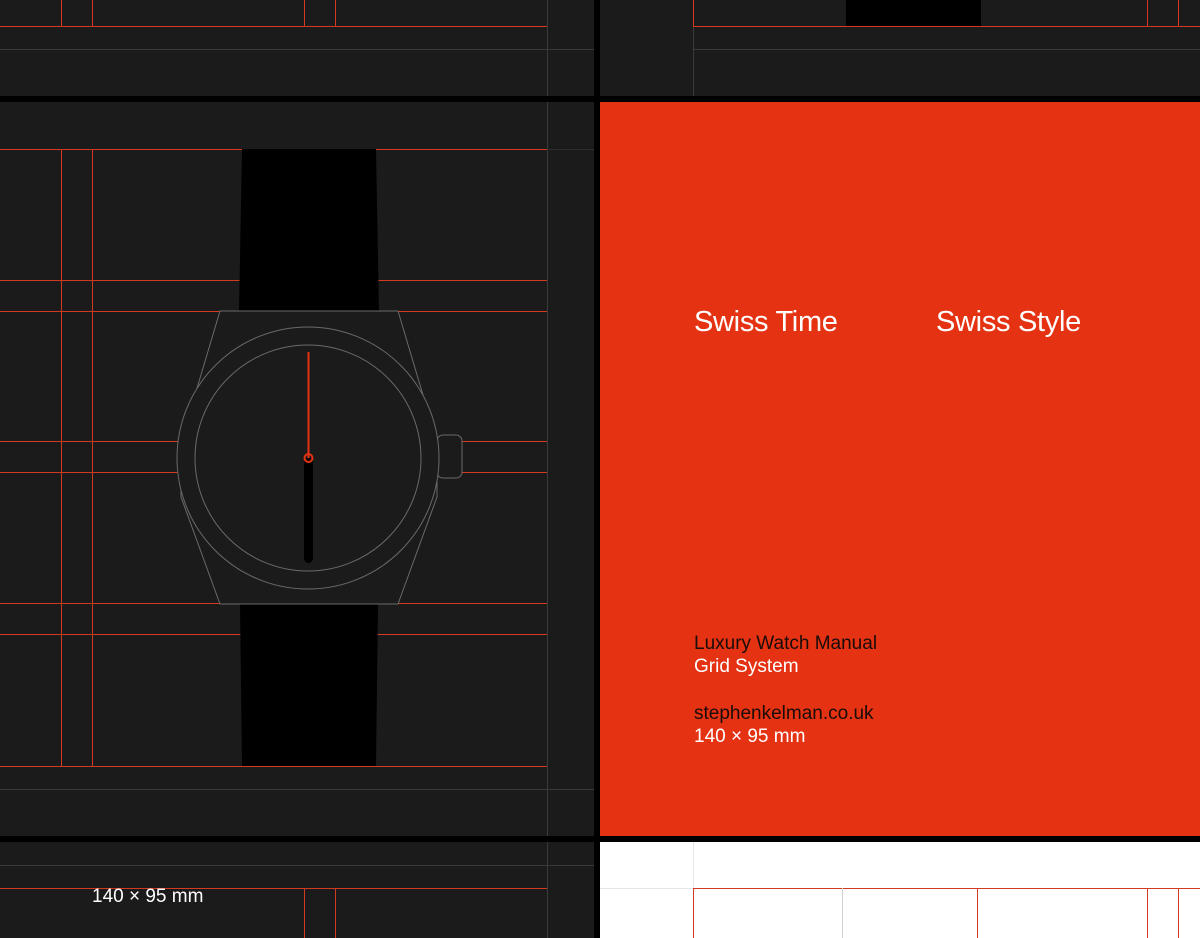  What do you see at coordinates (913, 13) in the screenshot?
I see `strap-block` at bounding box center [913, 13].